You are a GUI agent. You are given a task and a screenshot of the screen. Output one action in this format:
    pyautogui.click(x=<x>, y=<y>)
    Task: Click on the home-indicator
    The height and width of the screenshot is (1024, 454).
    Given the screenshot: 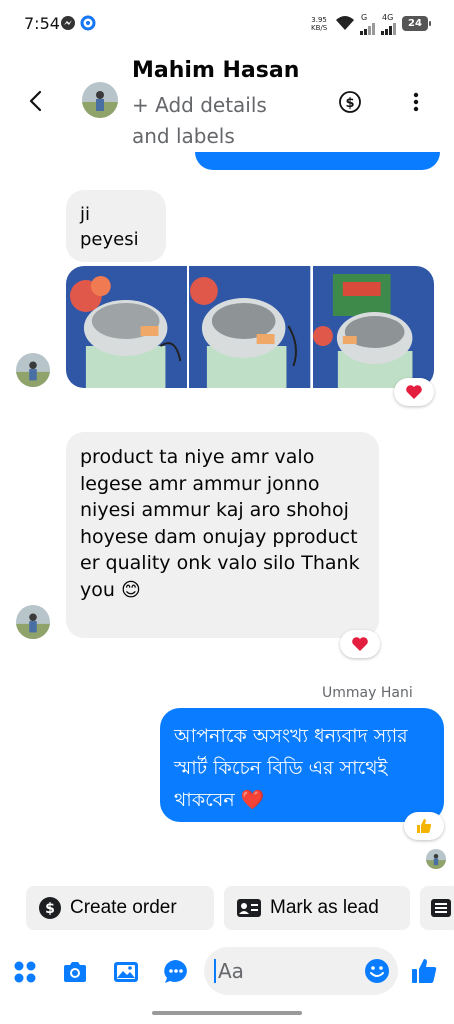 What is the action you would take?
    pyautogui.click(x=227, y=1013)
    